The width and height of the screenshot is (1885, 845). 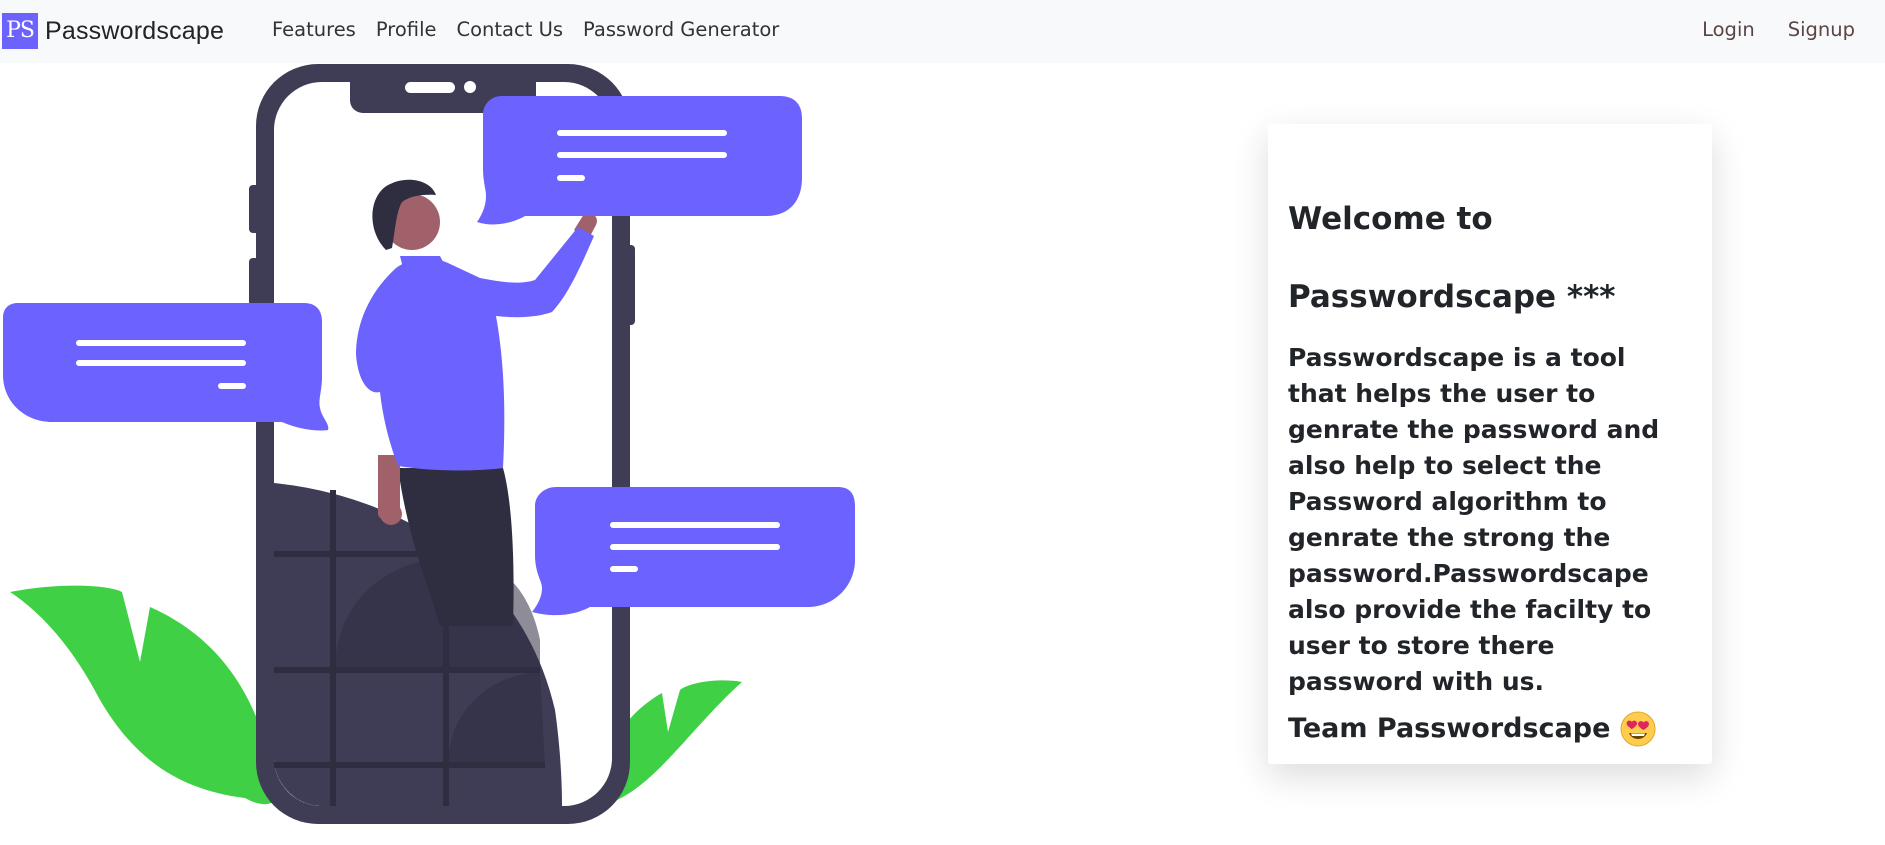 I want to click on smiling-face-with-heart-eyes-icon, so click(x=1638, y=729).